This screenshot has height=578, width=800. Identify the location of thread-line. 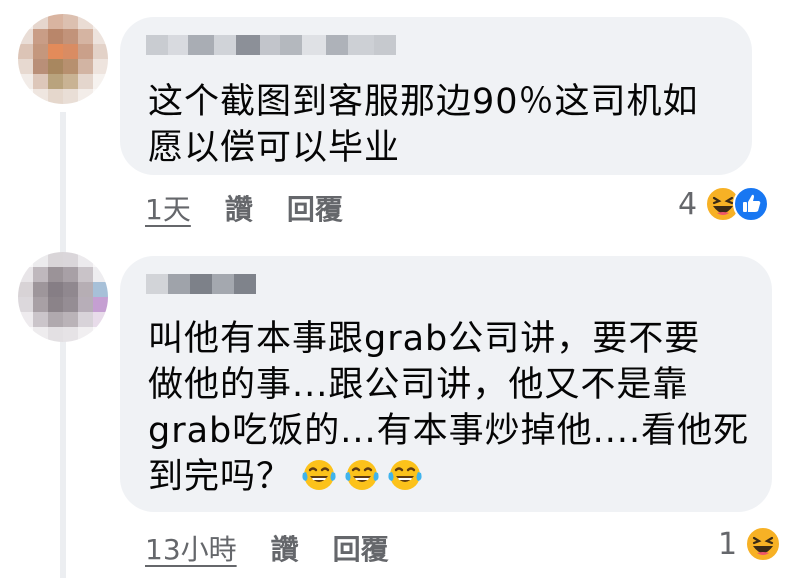
(63, 345).